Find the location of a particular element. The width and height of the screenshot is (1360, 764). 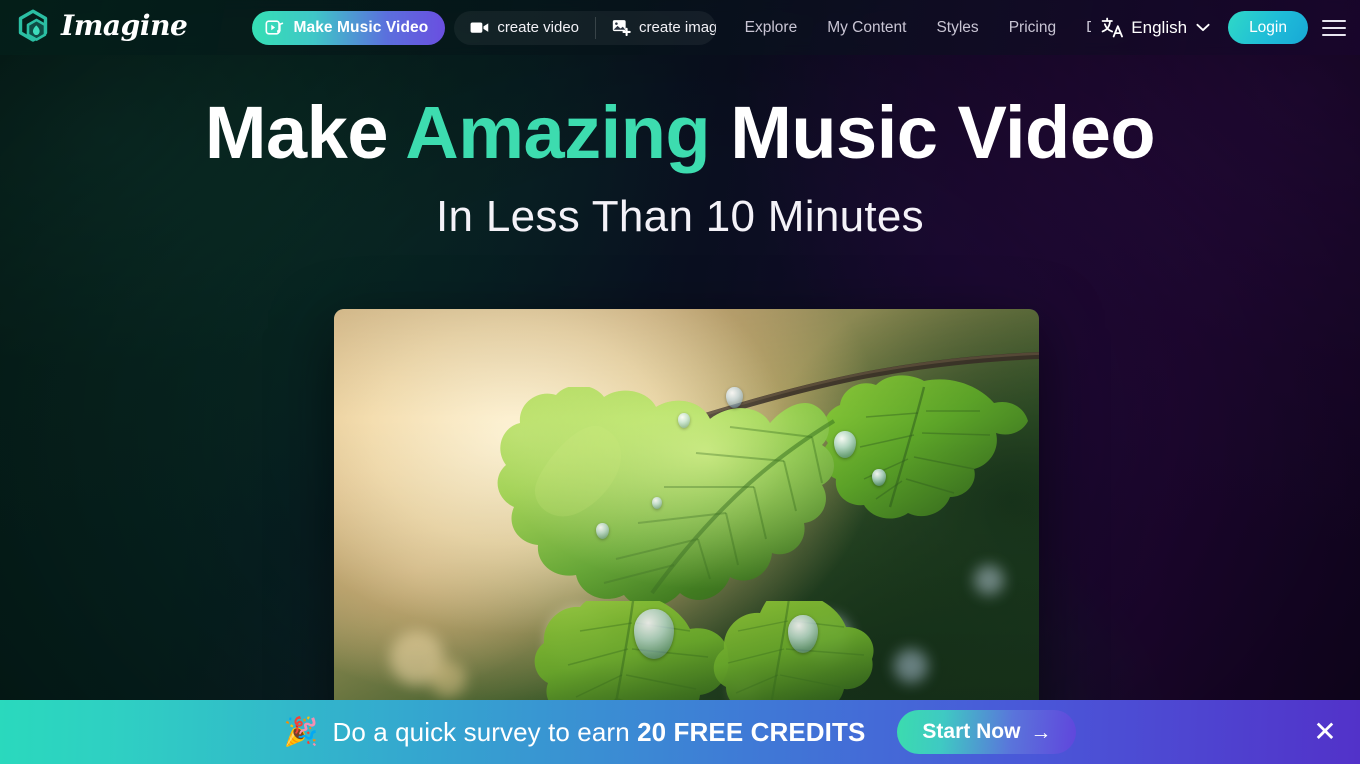

hexagon-gem-logo-icon is located at coordinates (34, 28).